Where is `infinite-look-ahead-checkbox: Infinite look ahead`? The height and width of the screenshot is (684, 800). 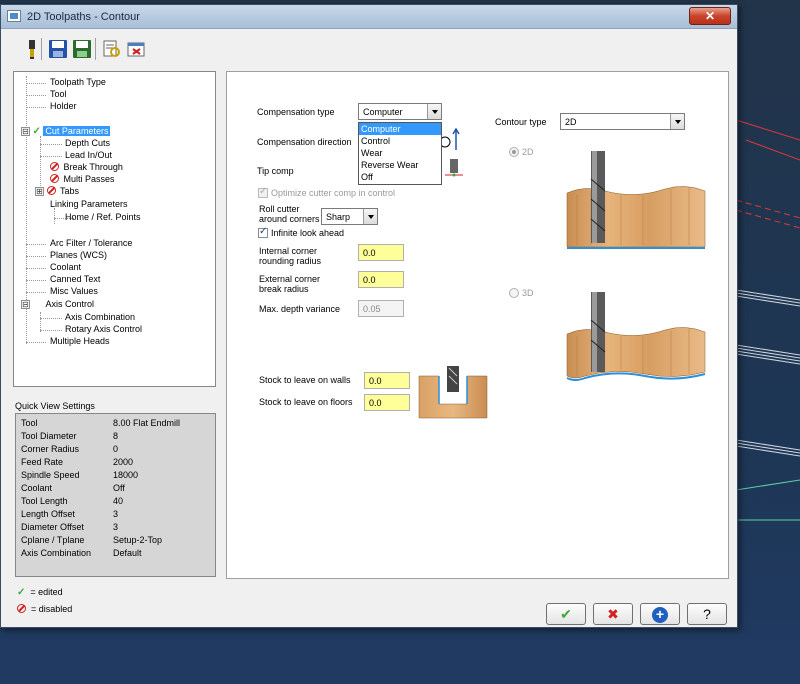 infinite-look-ahead-checkbox: Infinite look ahead is located at coordinates (301, 232).